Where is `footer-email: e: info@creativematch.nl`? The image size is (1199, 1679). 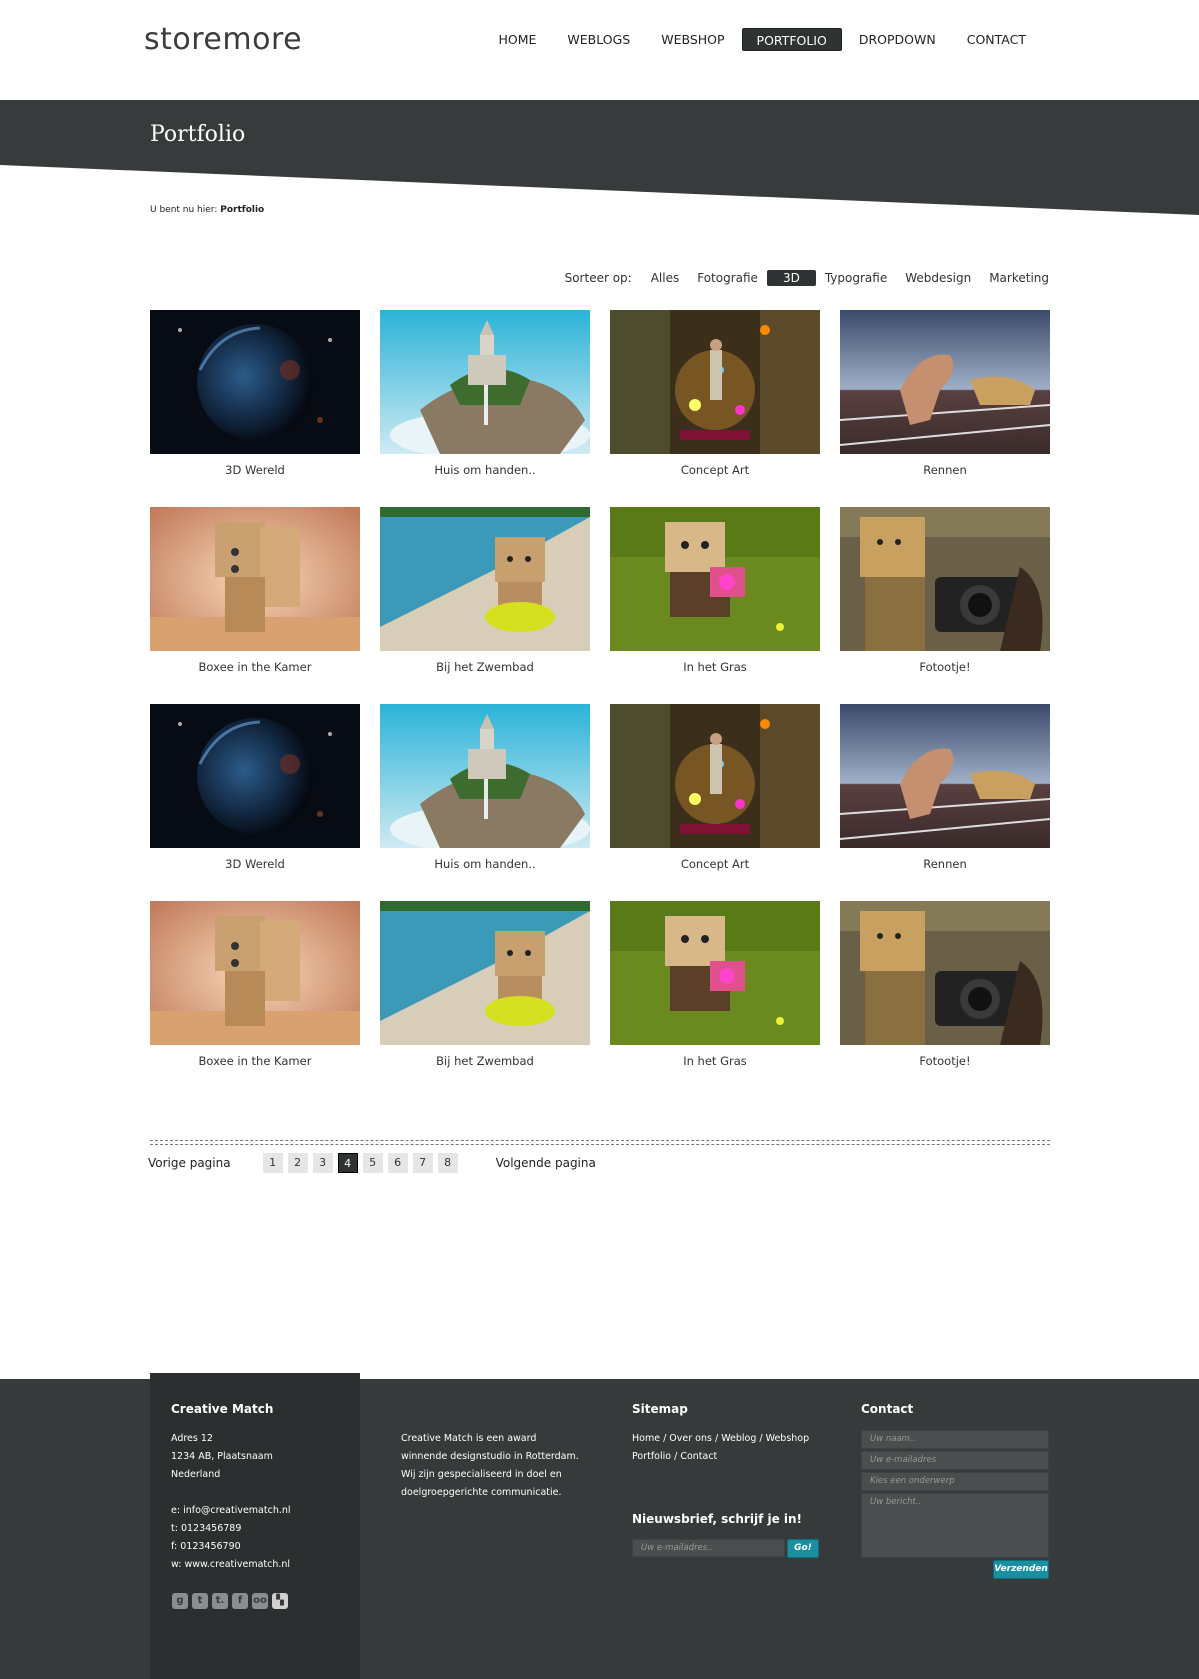
footer-email: e: info@creativematch.nl is located at coordinates (231, 1511).